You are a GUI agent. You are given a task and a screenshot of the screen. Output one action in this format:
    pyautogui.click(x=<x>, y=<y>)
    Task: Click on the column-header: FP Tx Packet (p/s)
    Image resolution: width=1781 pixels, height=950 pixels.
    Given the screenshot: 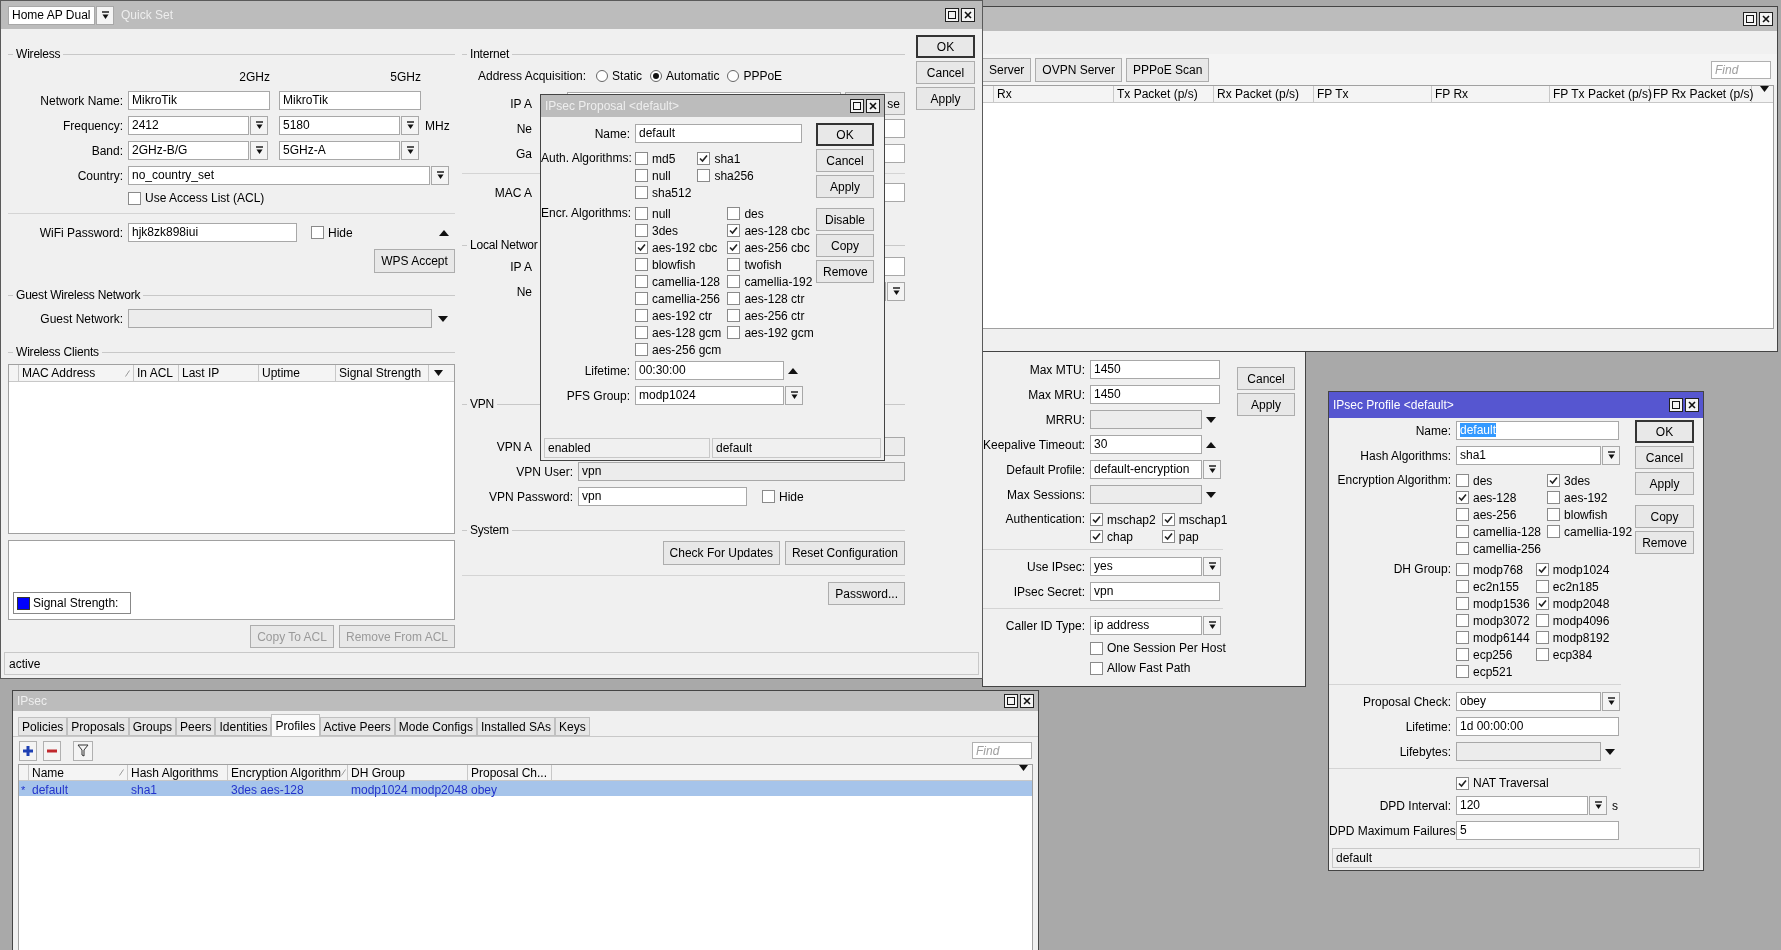 What is the action you would take?
    pyautogui.click(x=1600, y=94)
    